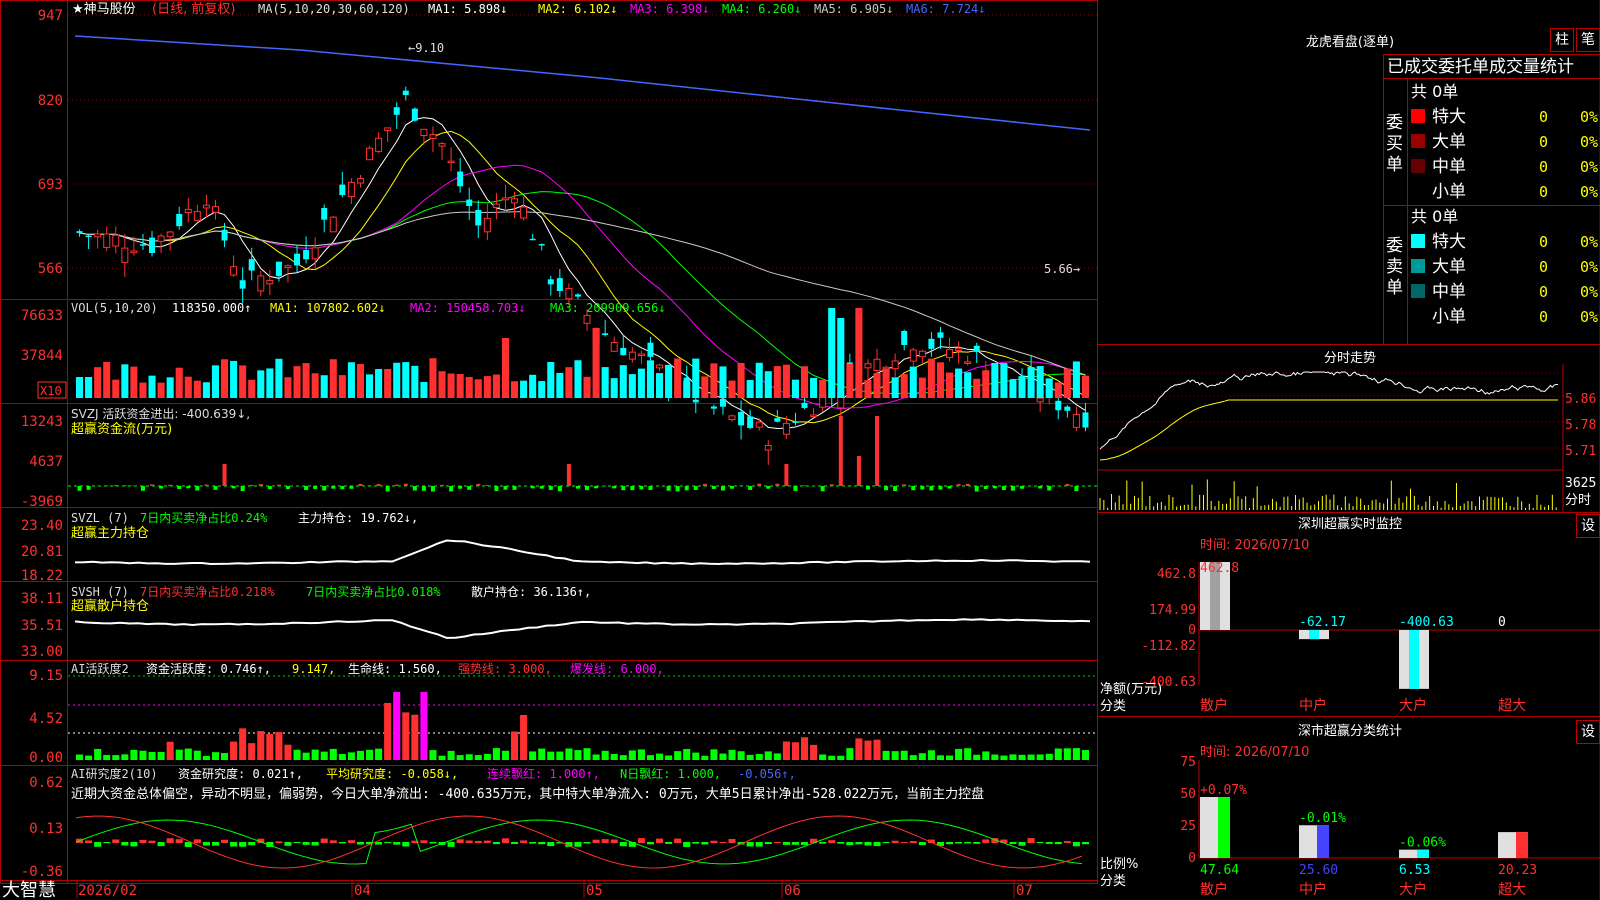 The image size is (1600, 900). I want to click on price-low-mark: 5.66→, so click(1062, 269).